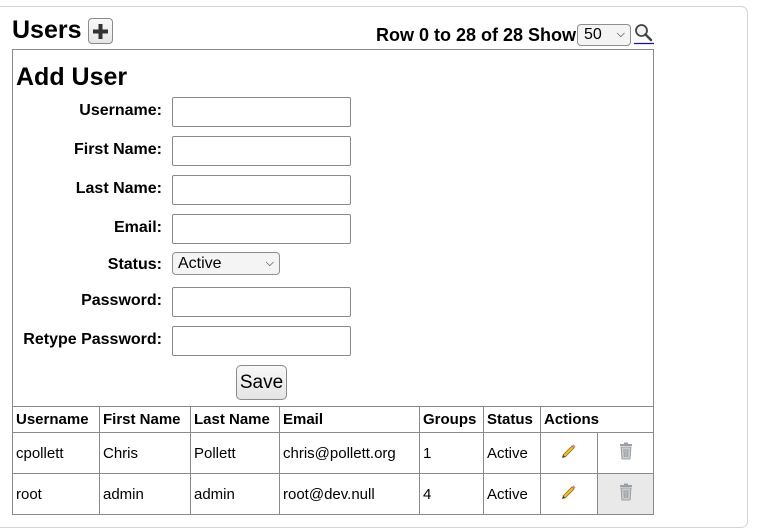  I want to click on plus-icon, so click(100, 31).